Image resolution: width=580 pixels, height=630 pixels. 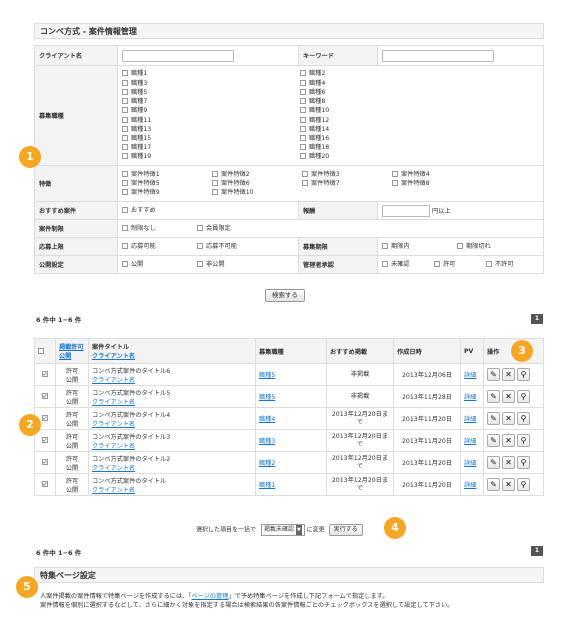 I want to click on page-manage-link: ページの管理, so click(x=209, y=596).